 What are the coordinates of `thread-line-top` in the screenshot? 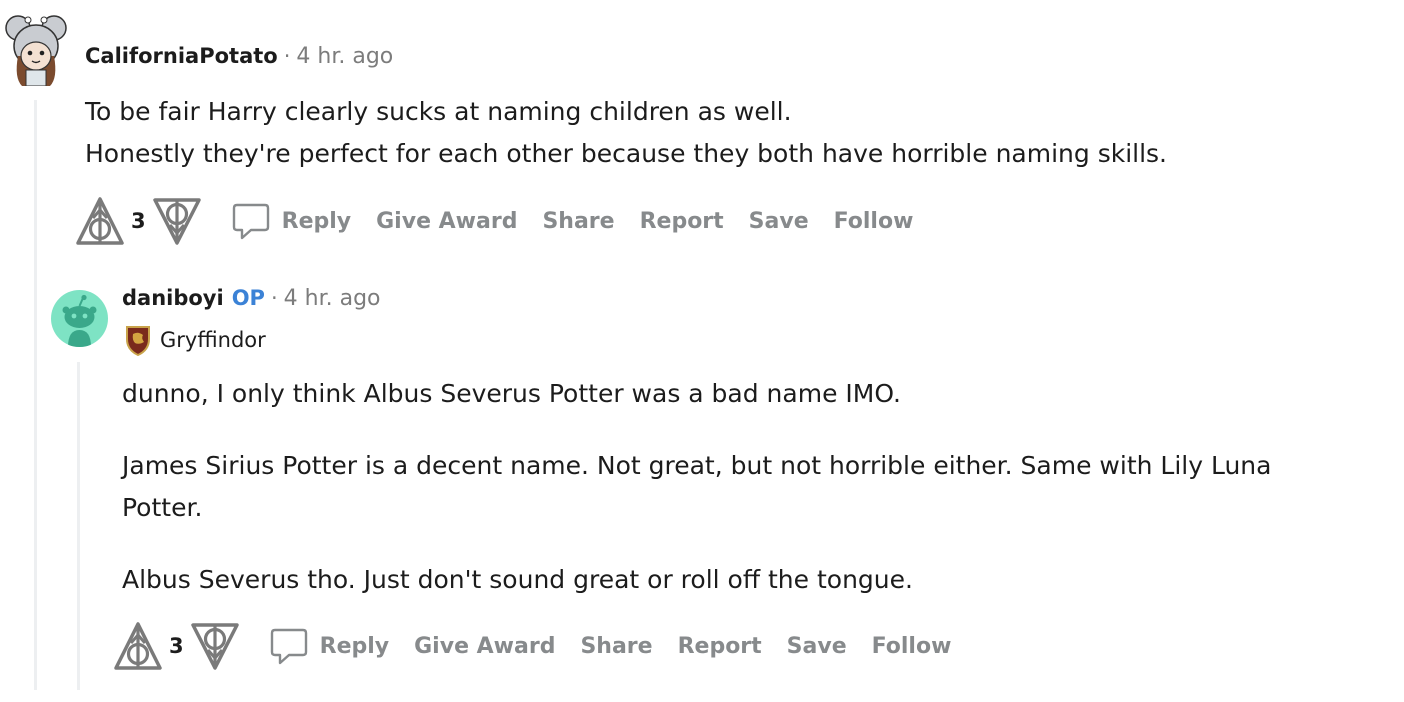 It's located at (35, 395).